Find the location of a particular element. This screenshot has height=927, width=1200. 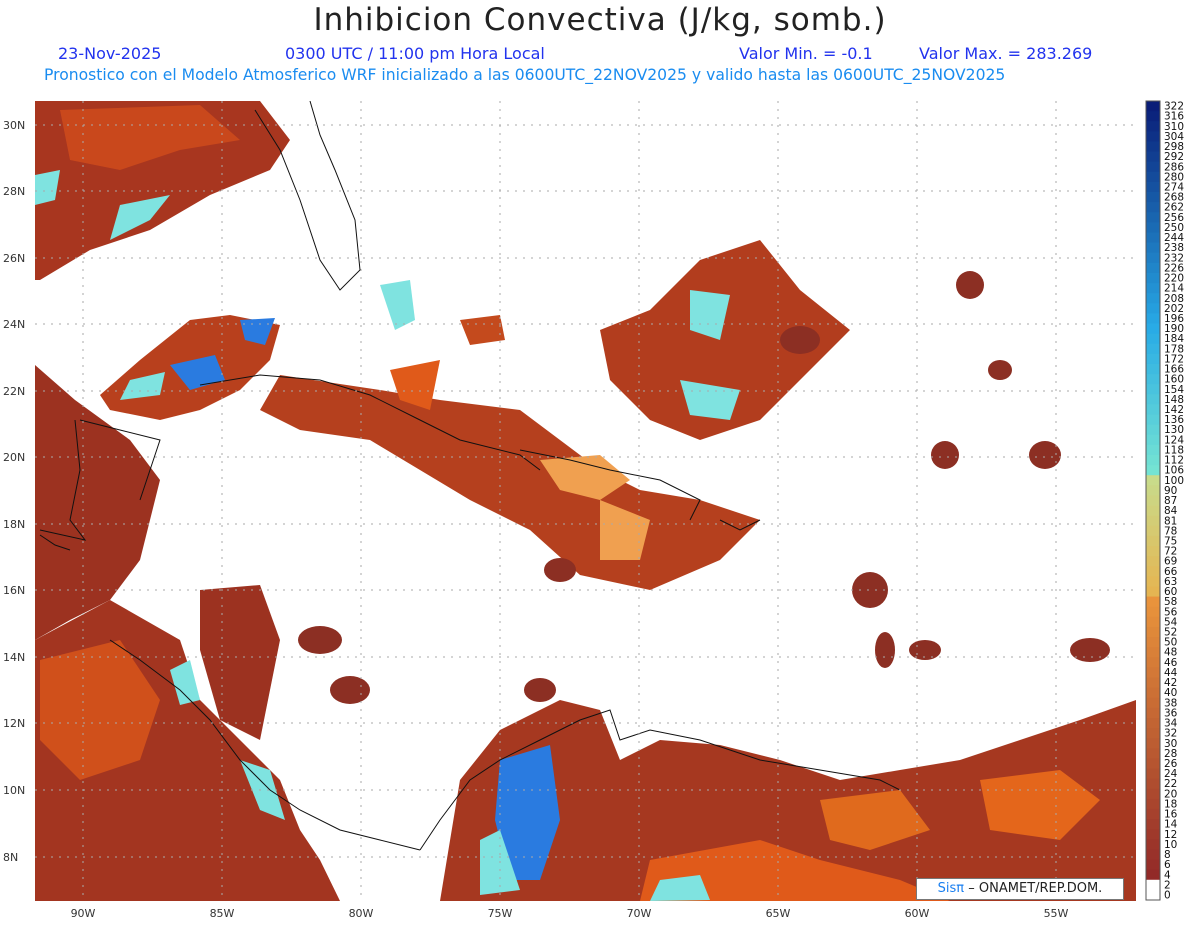

x-tick-label: 65W is located at coordinates (778, 913).